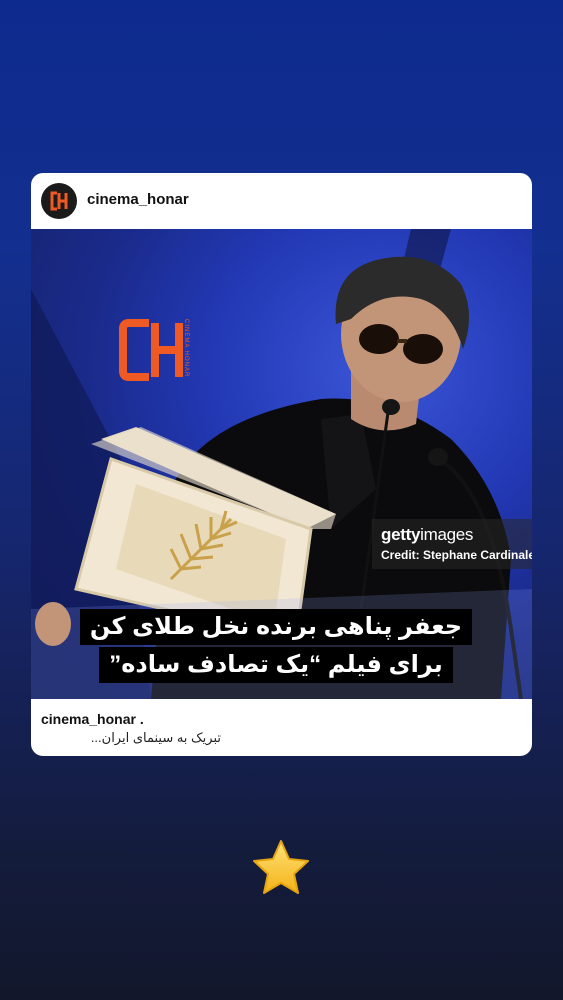  What do you see at coordinates (427, 534) in the screenshot?
I see `getty-logo: gettyimages` at bounding box center [427, 534].